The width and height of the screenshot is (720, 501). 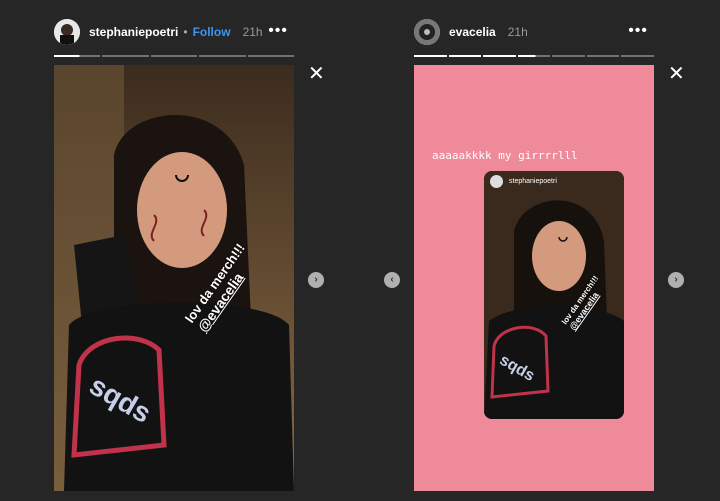 I want to click on story-header: evacelia 21h •••, so click(x=534, y=32).